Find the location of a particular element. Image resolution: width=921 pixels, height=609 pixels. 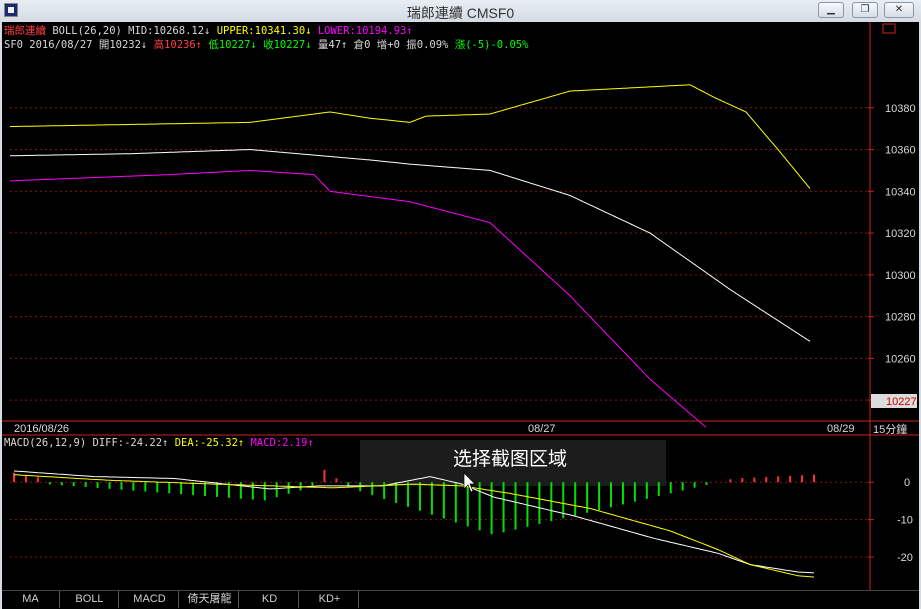

quote-header-part: SF0 2016/08/27 開10232↓ is located at coordinates (79, 45).